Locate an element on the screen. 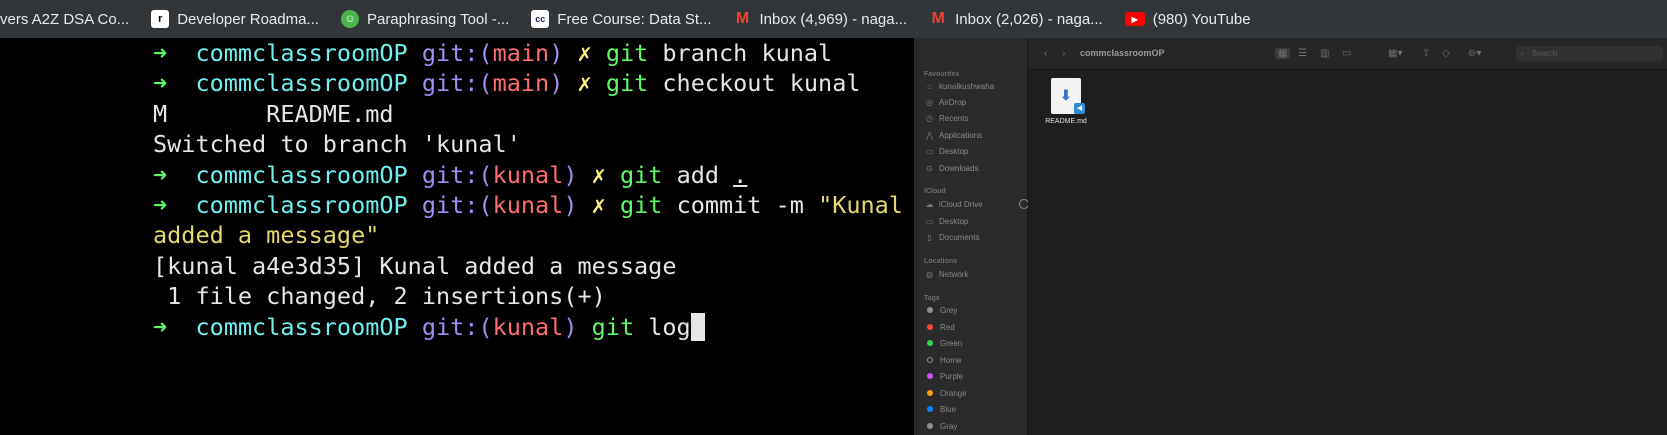  terminal-output: M README.md is located at coordinates (273, 113).